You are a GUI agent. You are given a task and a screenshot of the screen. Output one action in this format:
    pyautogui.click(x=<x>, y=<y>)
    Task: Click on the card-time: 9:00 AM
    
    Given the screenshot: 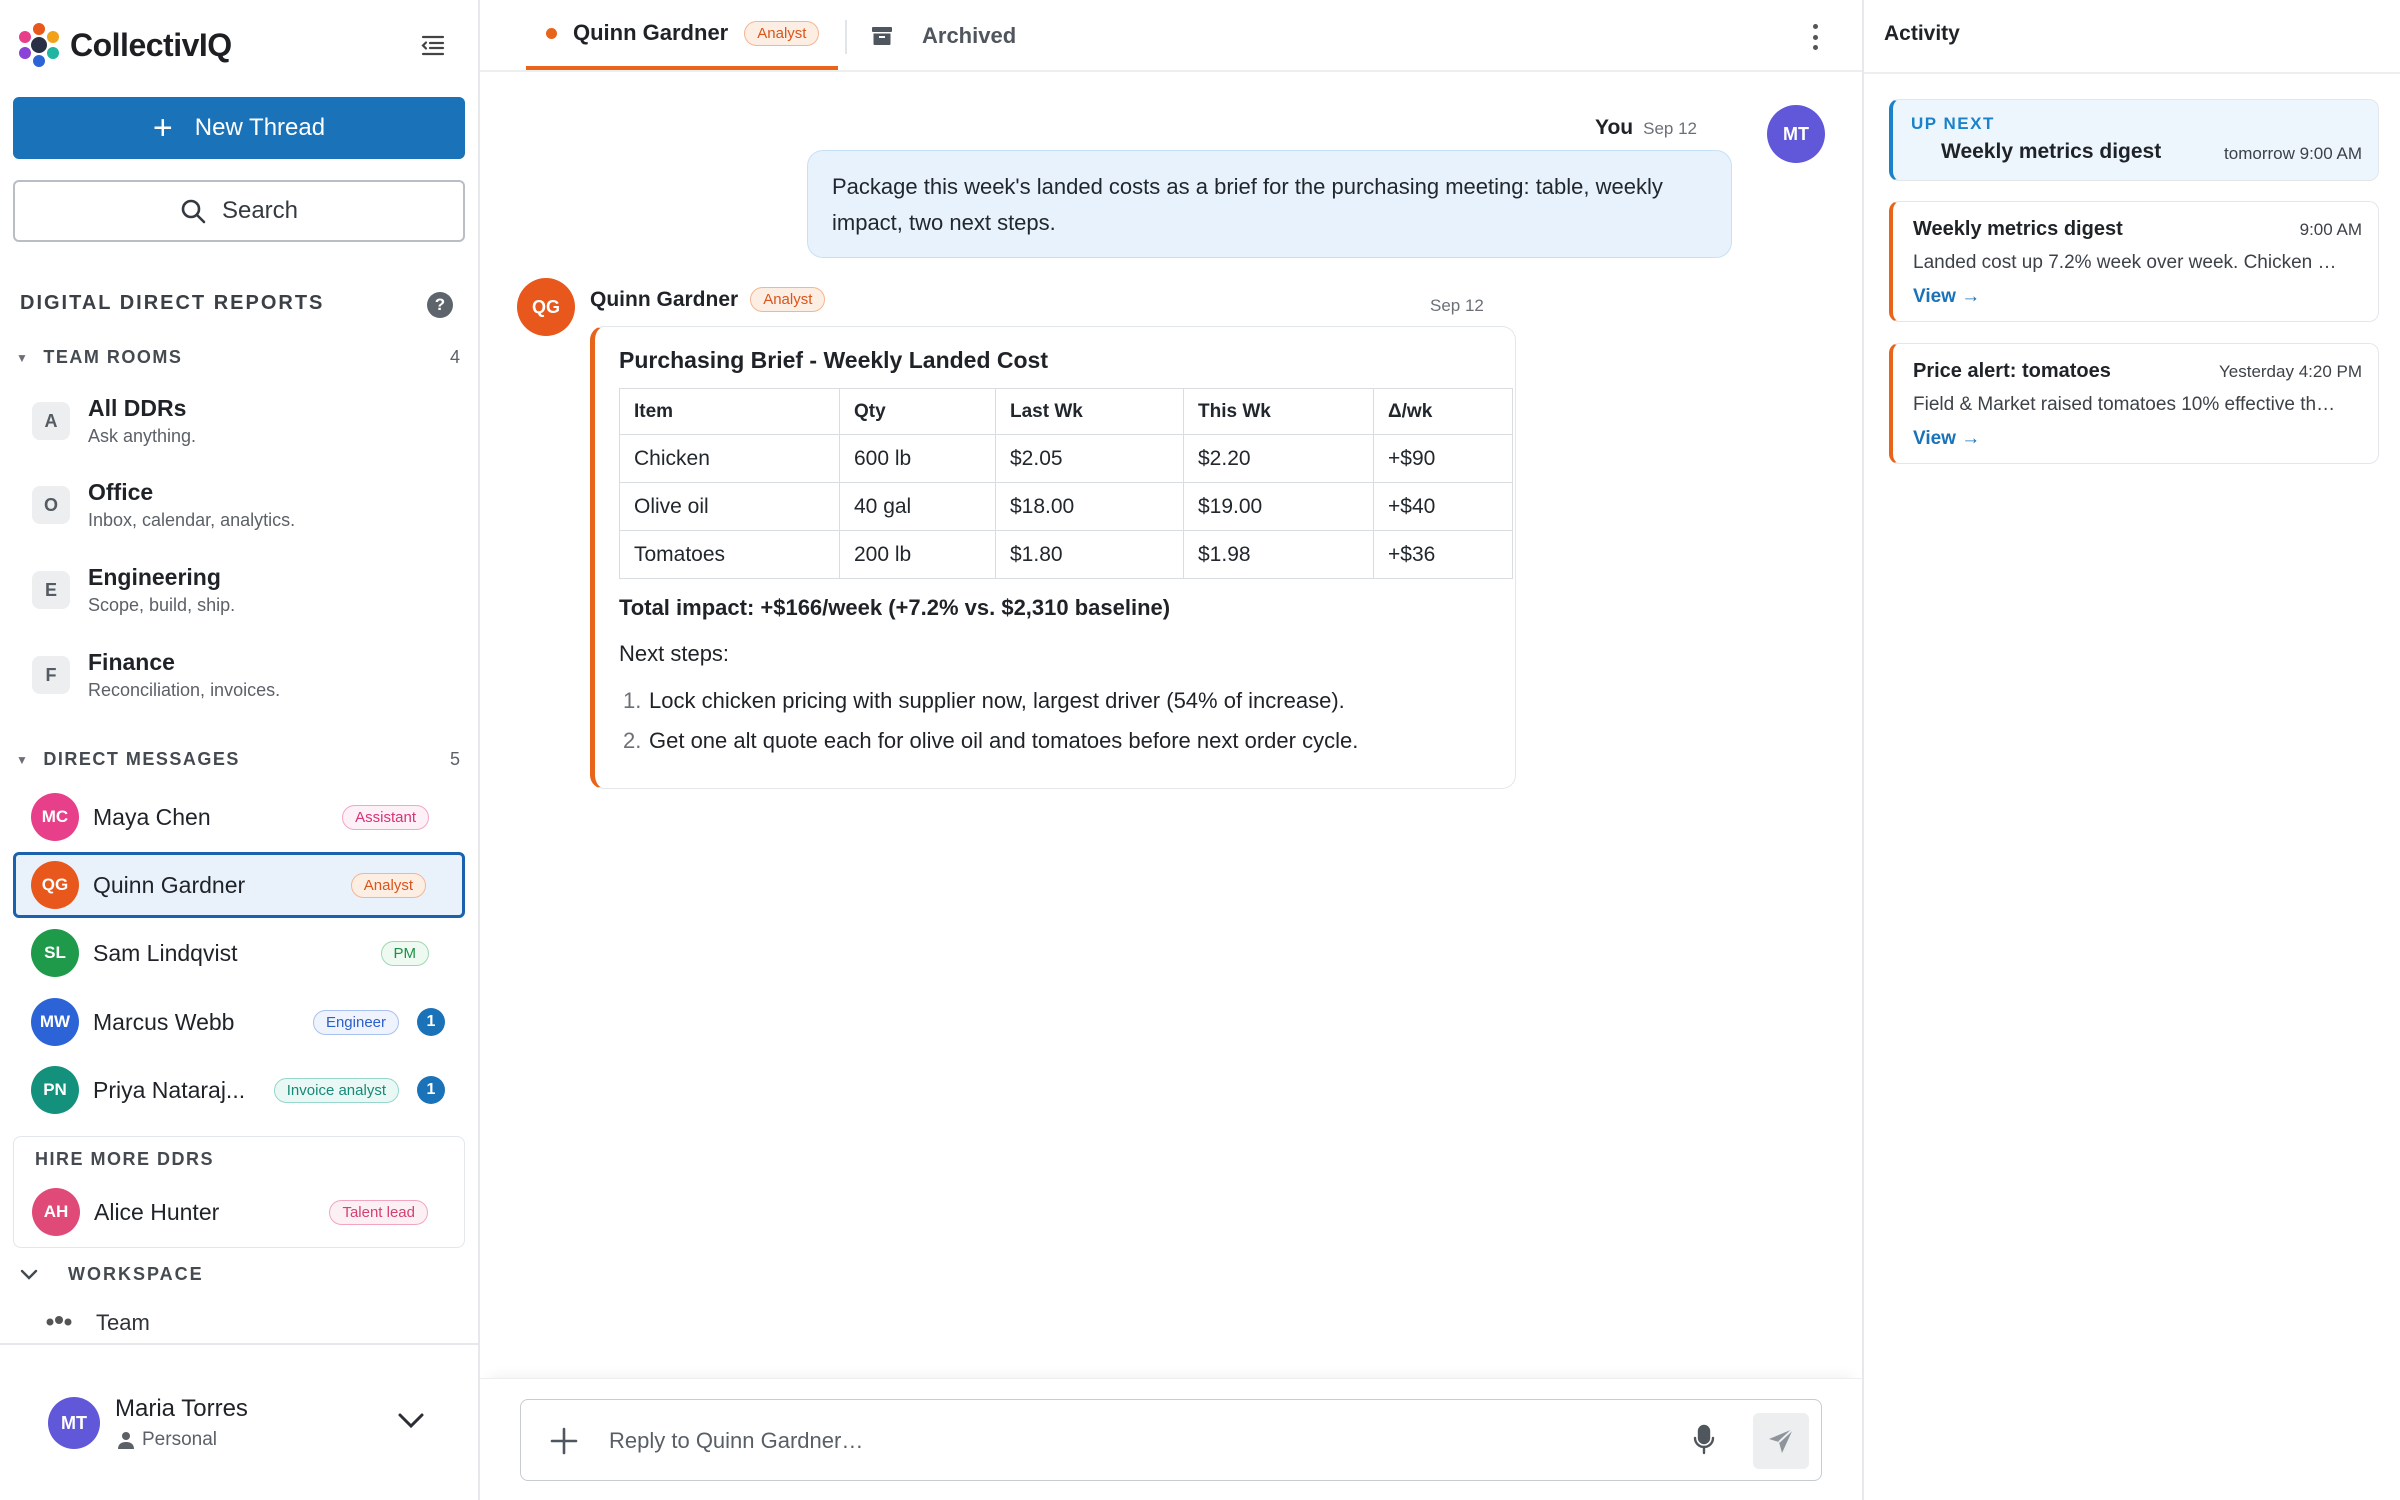 What is the action you would take?
    pyautogui.click(x=2330, y=229)
    